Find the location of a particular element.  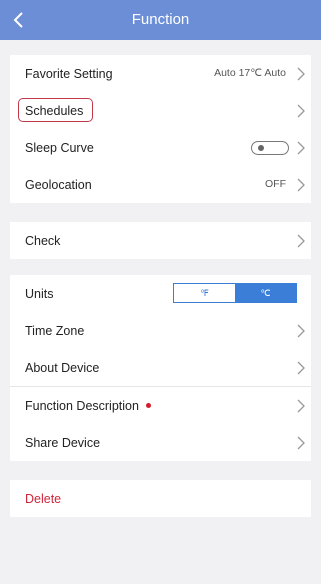

settings-group-delete: Delete is located at coordinates (160, 498).